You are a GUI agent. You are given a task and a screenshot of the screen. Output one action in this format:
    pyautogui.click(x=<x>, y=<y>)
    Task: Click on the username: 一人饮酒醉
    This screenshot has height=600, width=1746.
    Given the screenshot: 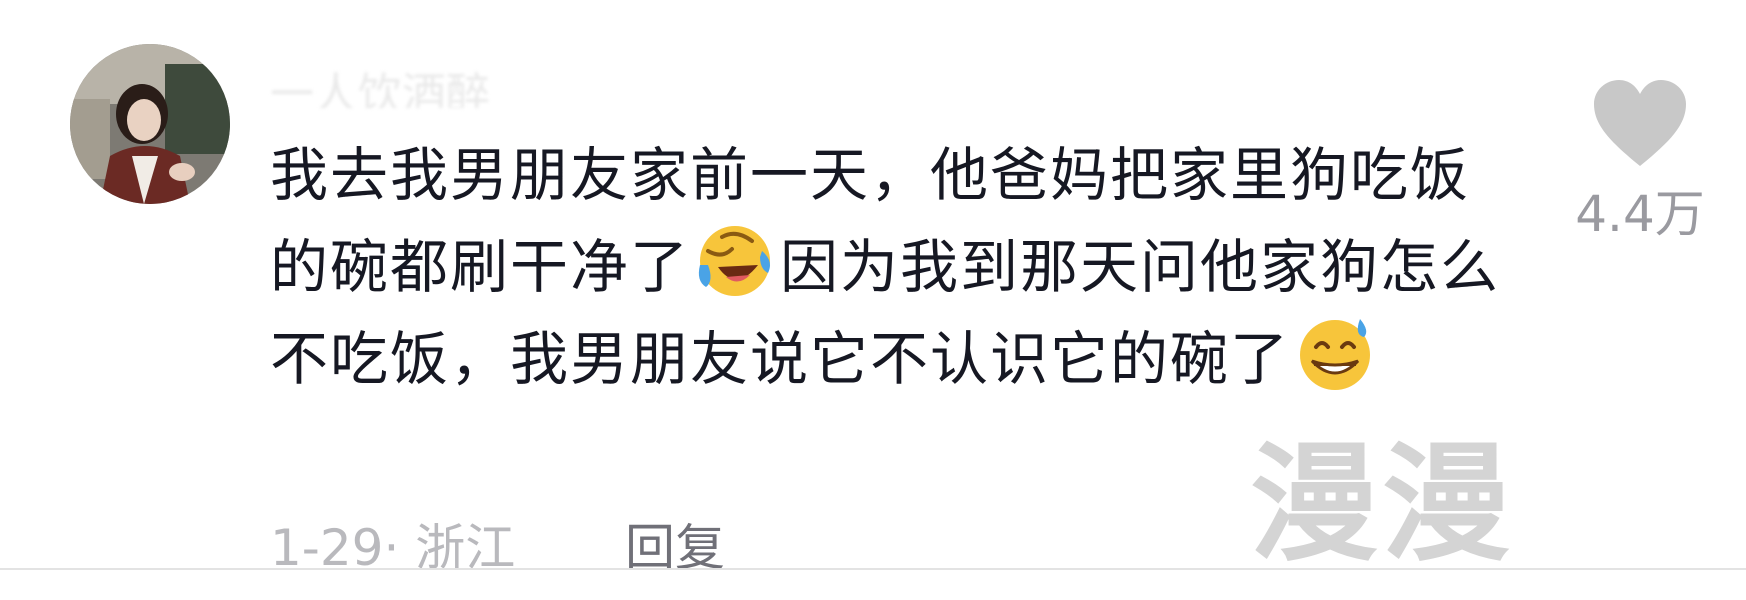 What is the action you would take?
    pyautogui.click(x=380, y=83)
    